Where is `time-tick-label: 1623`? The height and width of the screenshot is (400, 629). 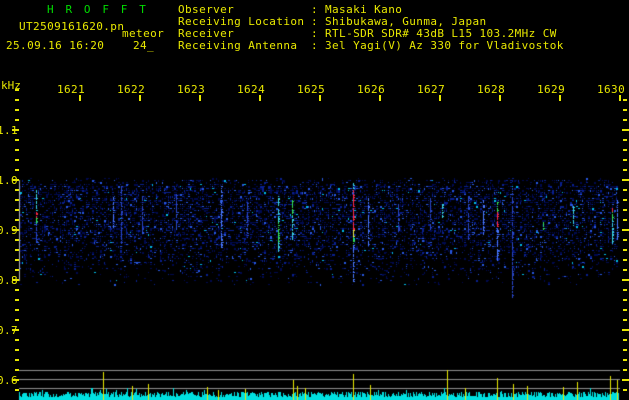 time-tick-label: 1623 is located at coordinates (191, 89).